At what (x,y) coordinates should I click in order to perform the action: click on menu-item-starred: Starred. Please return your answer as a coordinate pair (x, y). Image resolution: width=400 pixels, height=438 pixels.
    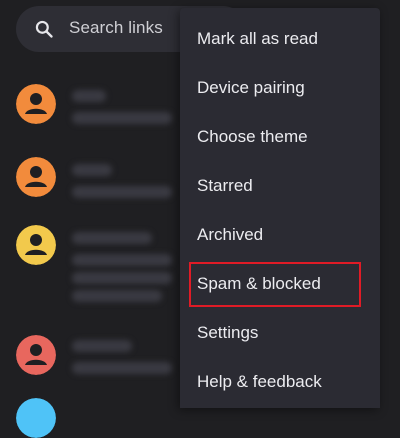
    Looking at the image, I should click on (280, 186).